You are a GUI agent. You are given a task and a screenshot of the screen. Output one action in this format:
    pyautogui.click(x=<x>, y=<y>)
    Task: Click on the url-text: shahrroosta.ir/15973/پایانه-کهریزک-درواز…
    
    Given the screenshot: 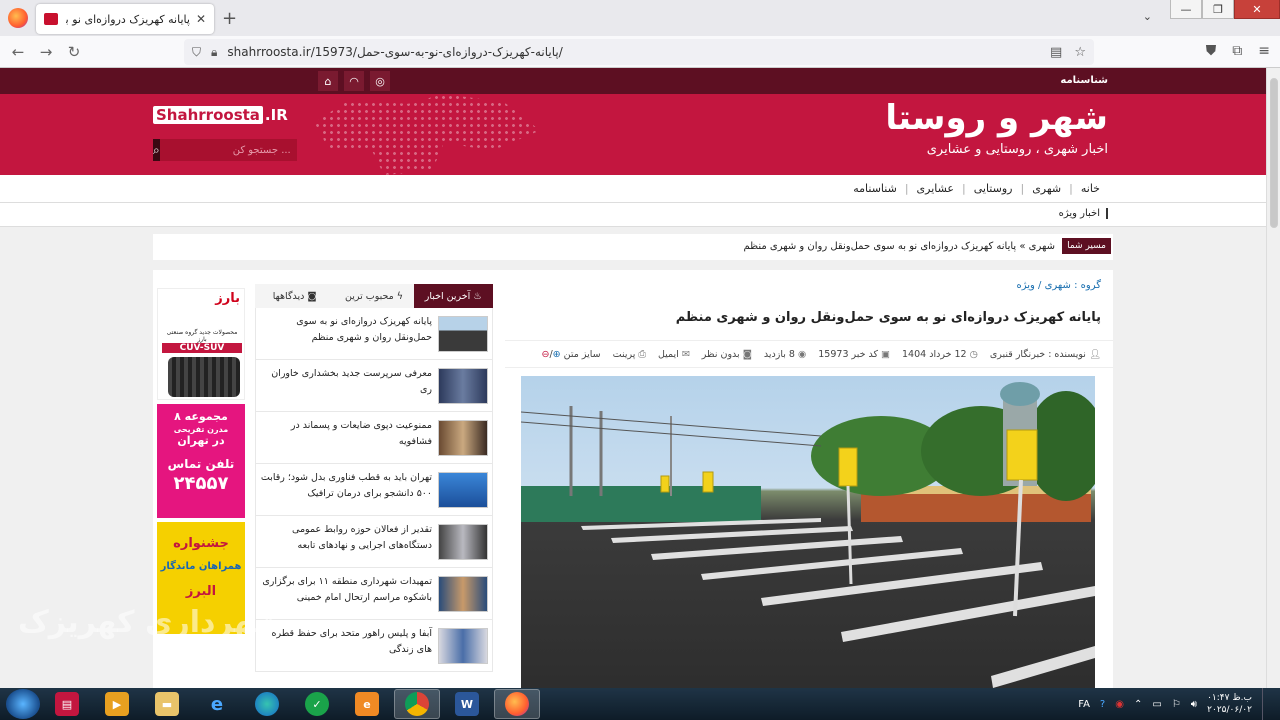 What is the action you would take?
    pyautogui.click(x=394, y=52)
    